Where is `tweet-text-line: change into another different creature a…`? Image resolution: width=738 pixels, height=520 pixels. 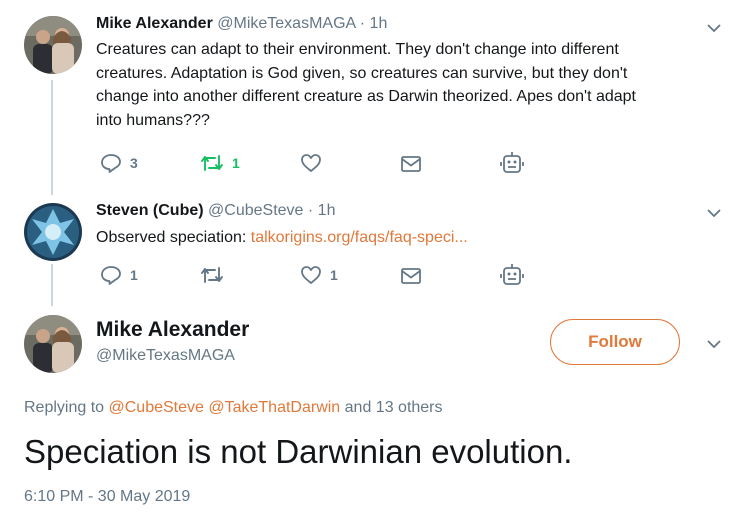
tweet-text-line: change into another different creature a… is located at coordinates (366, 96).